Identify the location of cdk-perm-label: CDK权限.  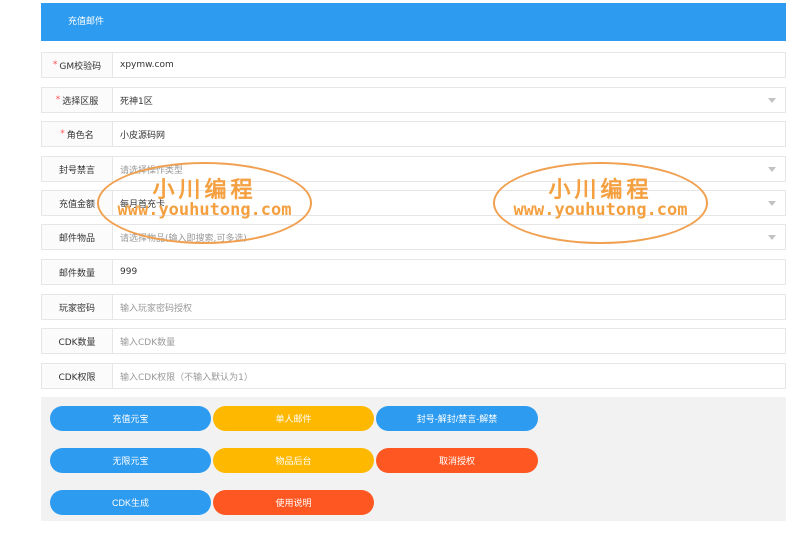
(77, 376).